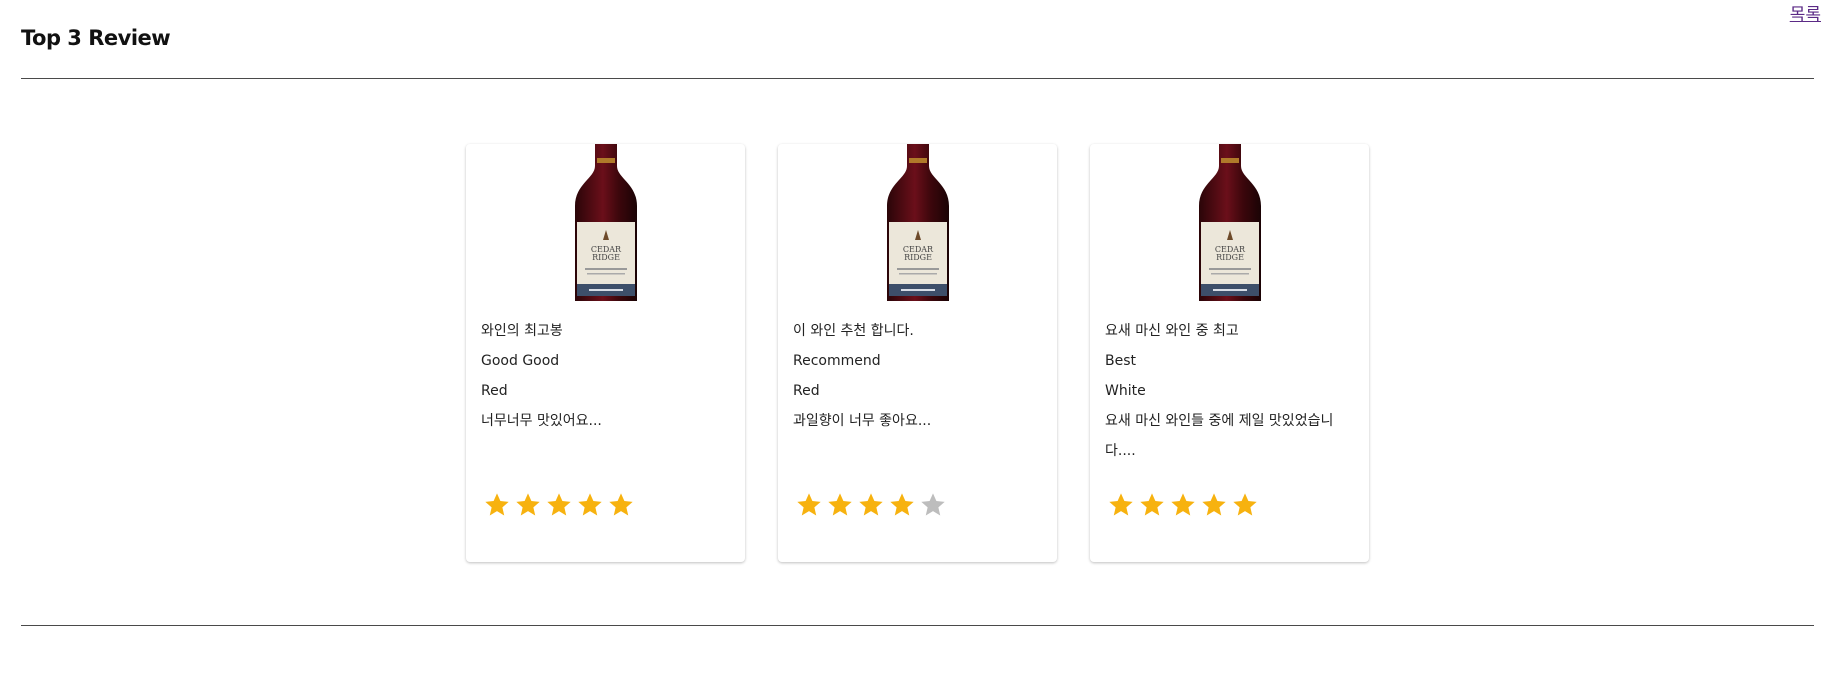 The image size is (1835, 687). I want to click on star-empty-icon, so click(933, 504).